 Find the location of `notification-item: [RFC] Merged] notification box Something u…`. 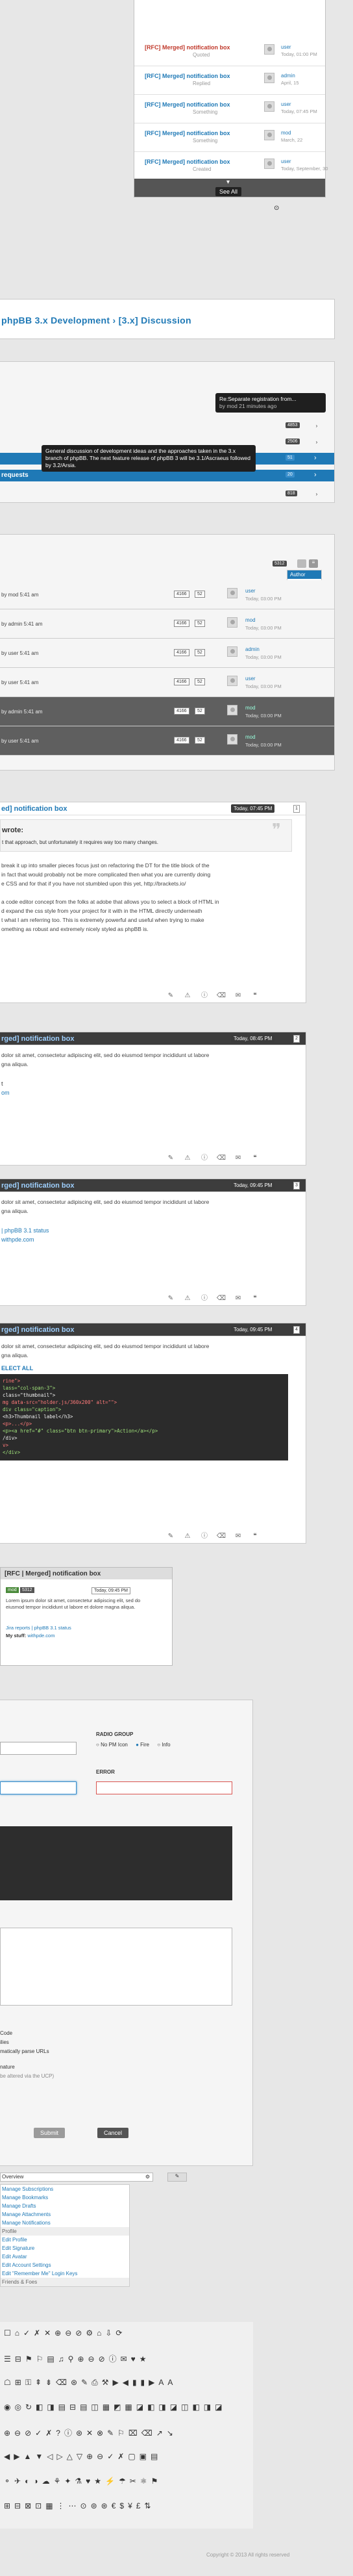

notification-item: [RFC] Merged] notification box Something u… is located at coordinates (229, 109).